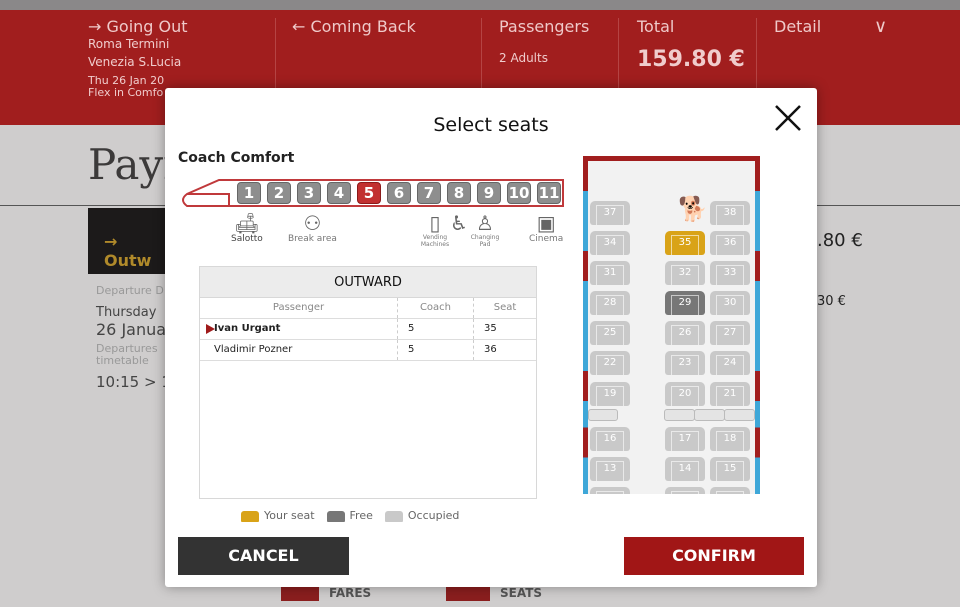  What do you see at coordinates (685, 273) in the screenshot?
I see `seat-32: 32` at bounding box center [685, 273].